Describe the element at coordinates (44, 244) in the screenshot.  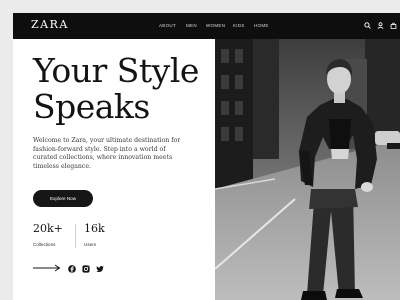
I see `stat-collections-label: Collections` at that location.